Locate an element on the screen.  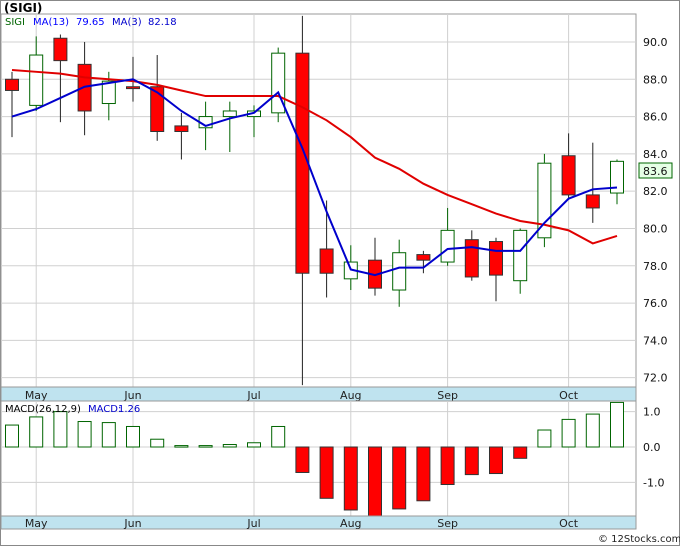
legend-ma13-value: 79.65 is located at coordinates (90, 22).